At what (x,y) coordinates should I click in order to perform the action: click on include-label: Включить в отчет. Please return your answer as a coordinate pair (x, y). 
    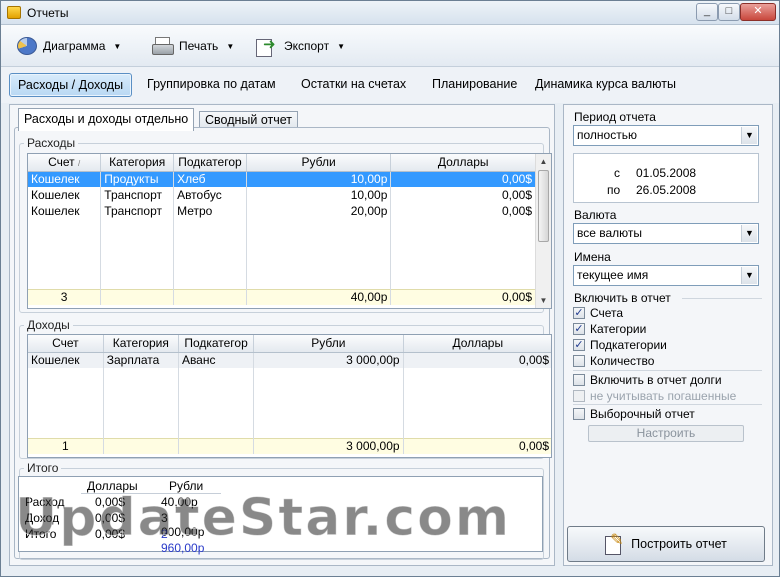
    Looking at the image, I should click on (622, 298).